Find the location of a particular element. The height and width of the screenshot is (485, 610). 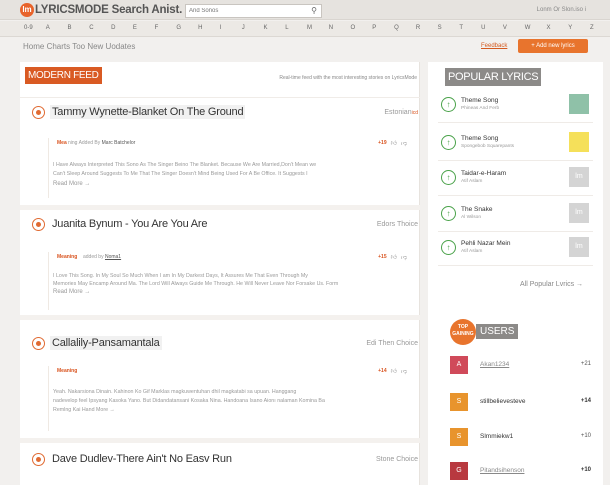

spongebob-thumbnail is located at coordinates (579, 142).